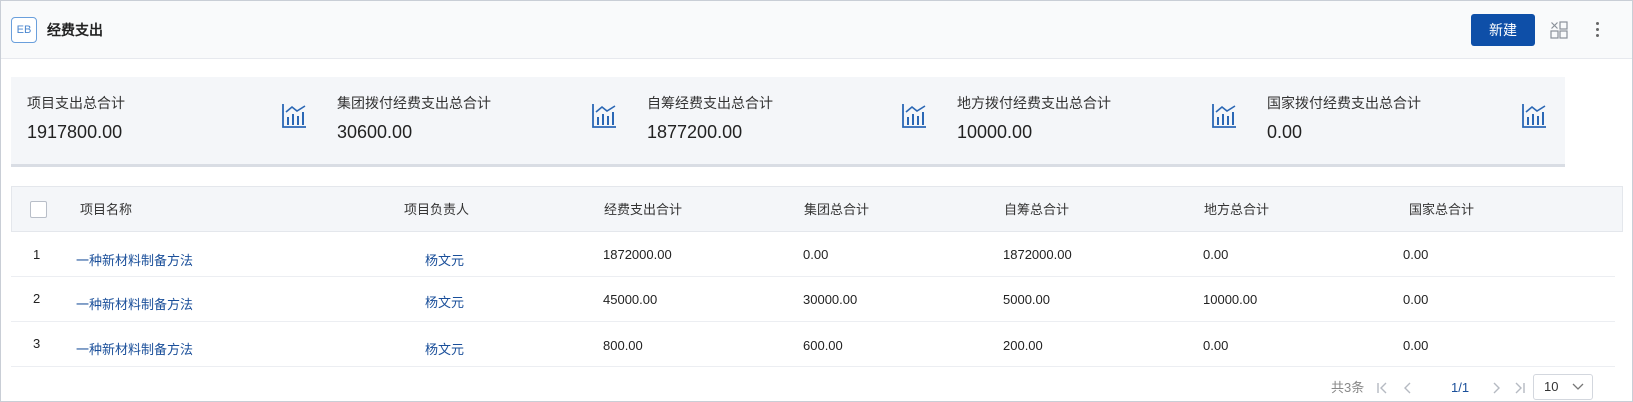 The height and width of the screenshot is (402, 1633). Describe the element at coordinates (1023, 345) in the screenshot. I see `self-total-cell: 200.00` at that location.